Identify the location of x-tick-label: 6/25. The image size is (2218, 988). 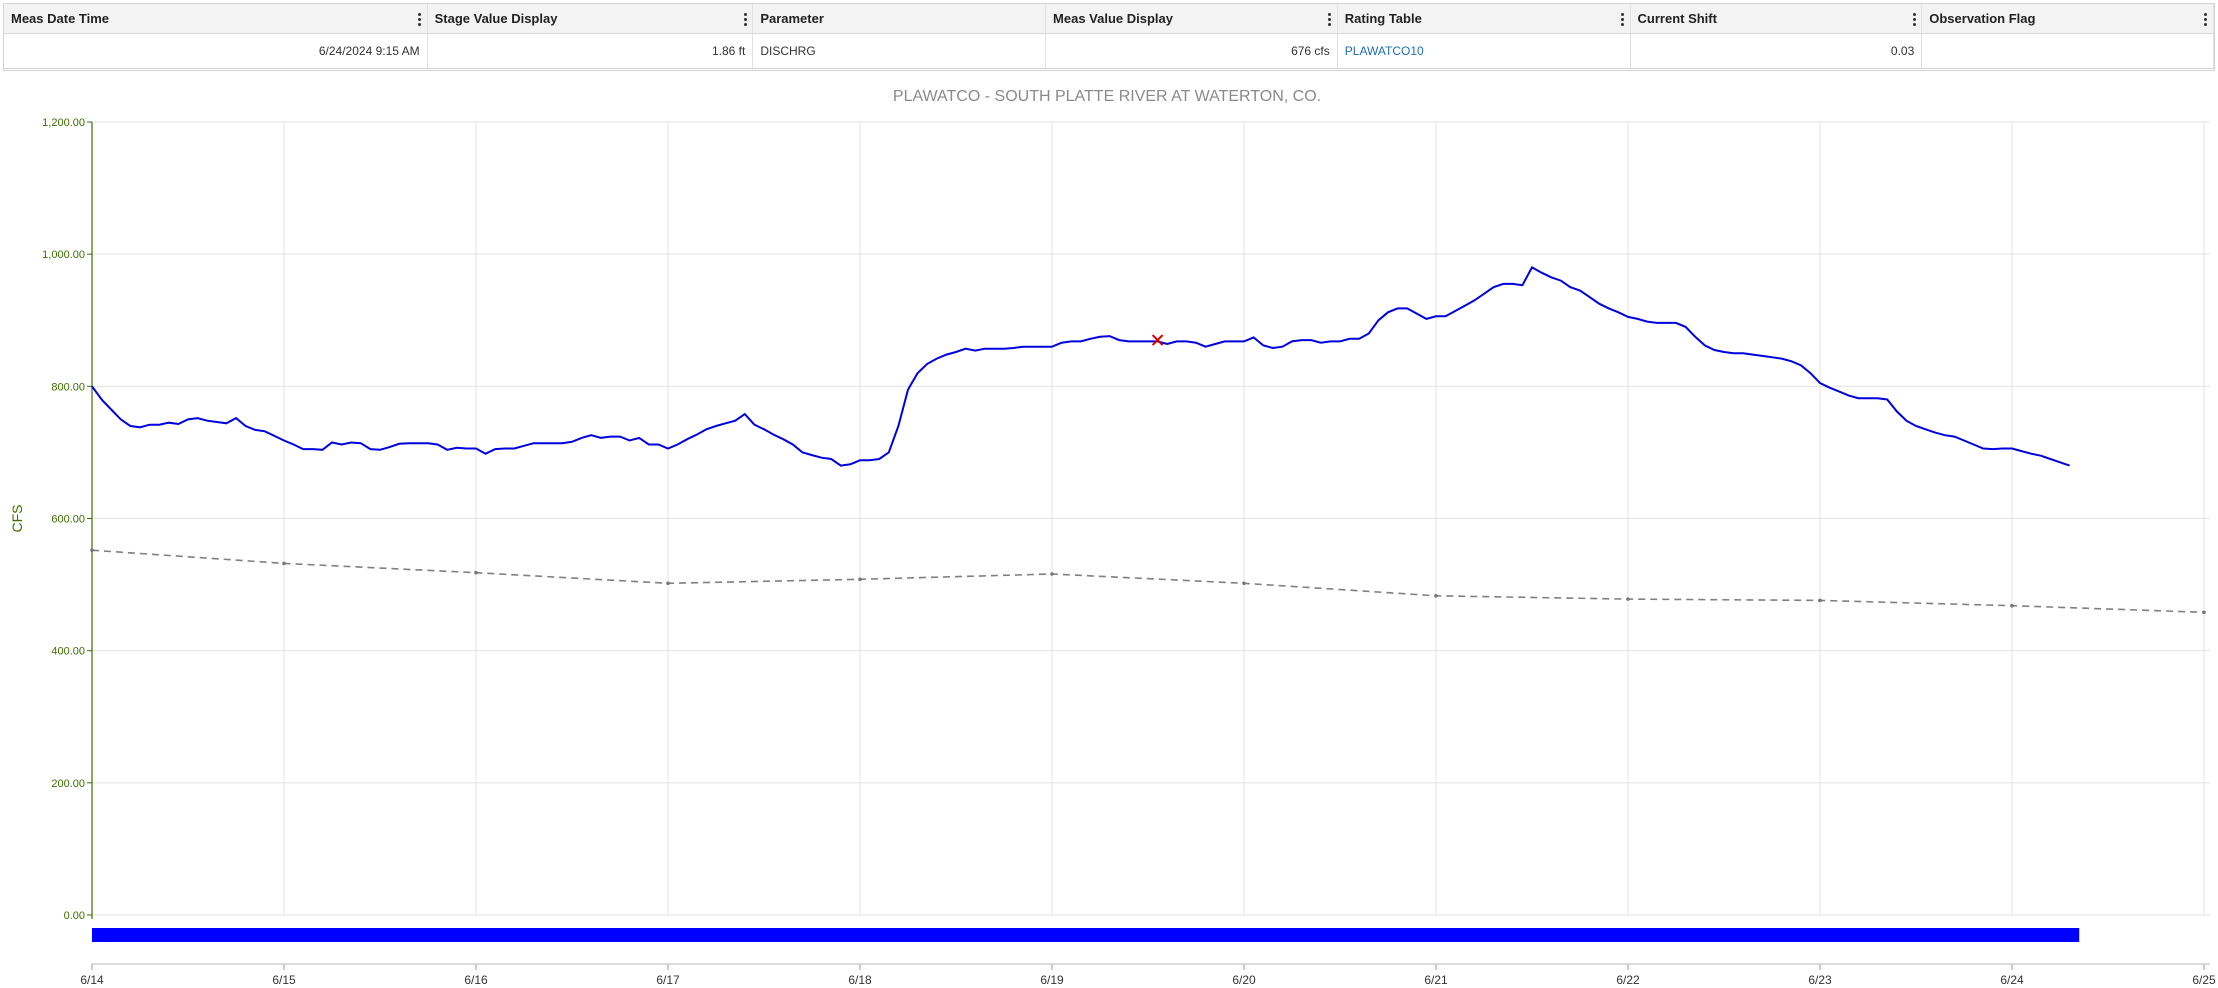
(2204, 980).